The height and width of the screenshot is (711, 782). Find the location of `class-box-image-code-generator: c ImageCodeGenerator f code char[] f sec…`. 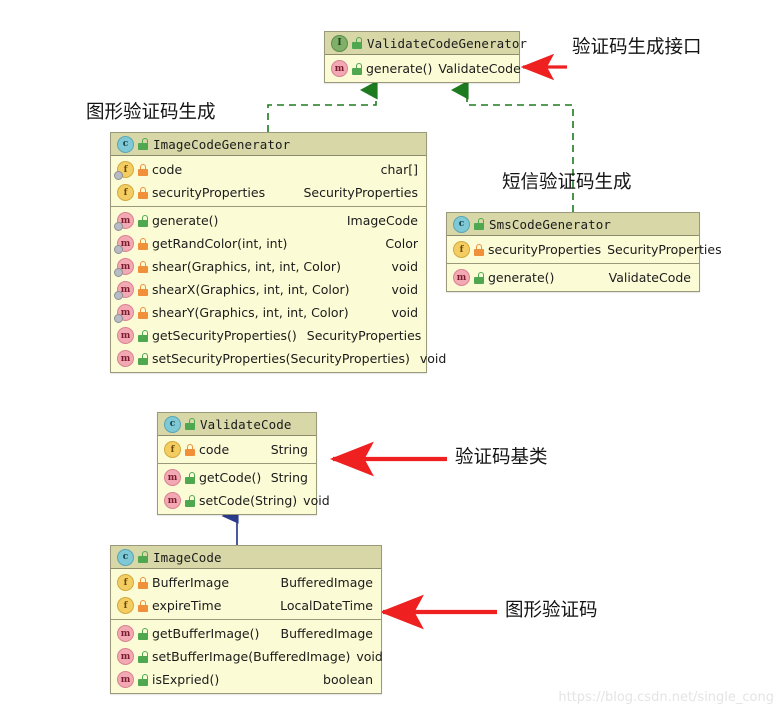

class-box-image-code-generator: c ImageCodeGenerator f code char[] f sec… is located at coordinates (278, 252).